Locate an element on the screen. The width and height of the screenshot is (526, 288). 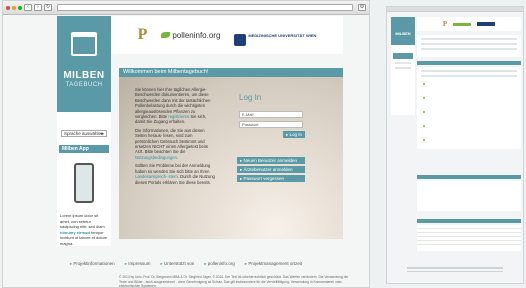
book-icon is located at coordinates (84, 44).